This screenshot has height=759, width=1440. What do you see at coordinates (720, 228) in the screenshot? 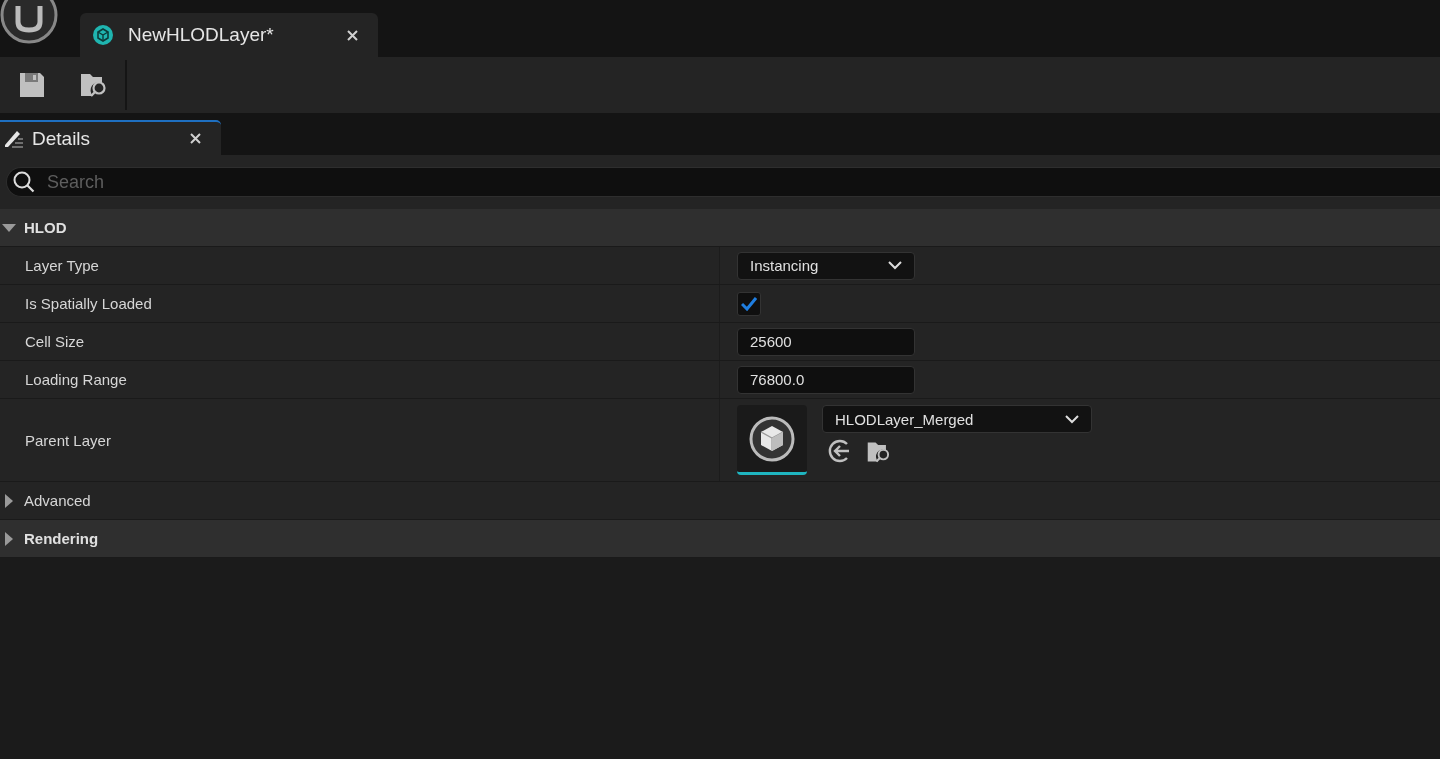
I see `category-header: HLOD` at bounding box center [720, 228].